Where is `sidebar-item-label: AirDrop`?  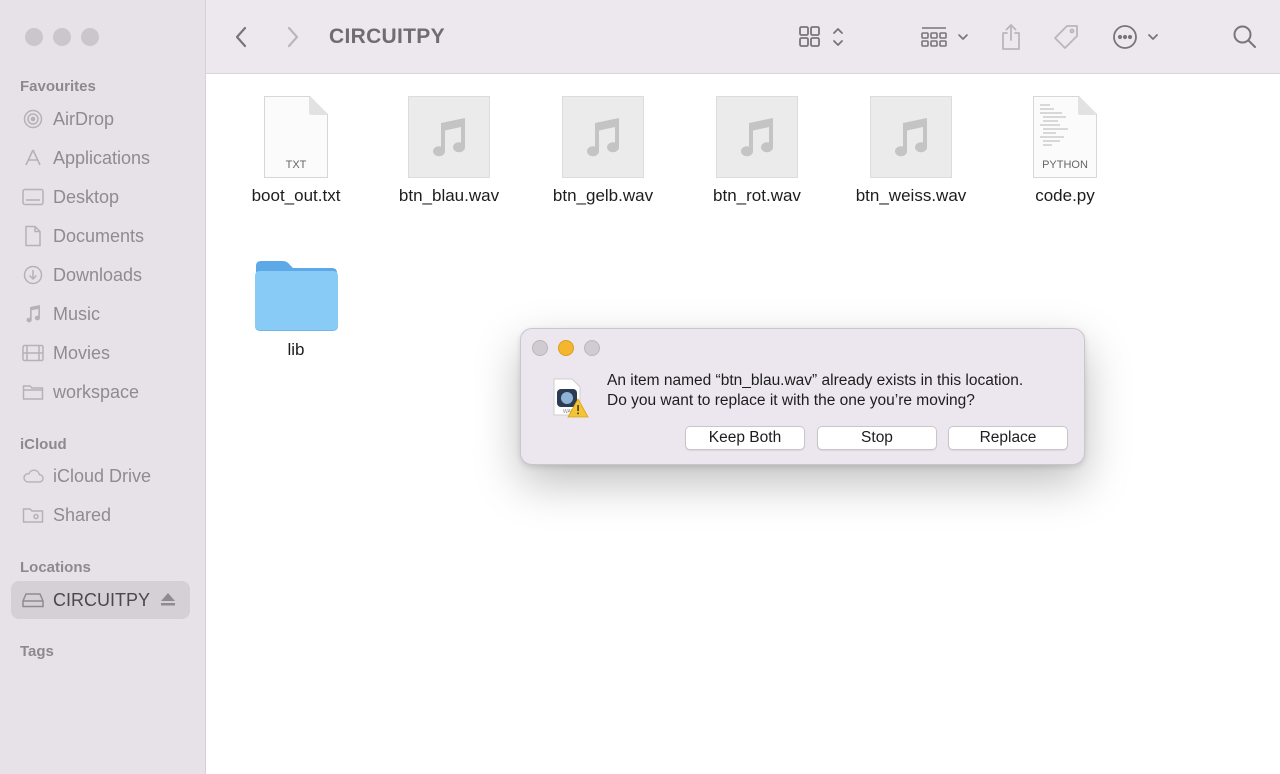
sidebar-item-label: AirDrop is located at coordinates (84, 118).